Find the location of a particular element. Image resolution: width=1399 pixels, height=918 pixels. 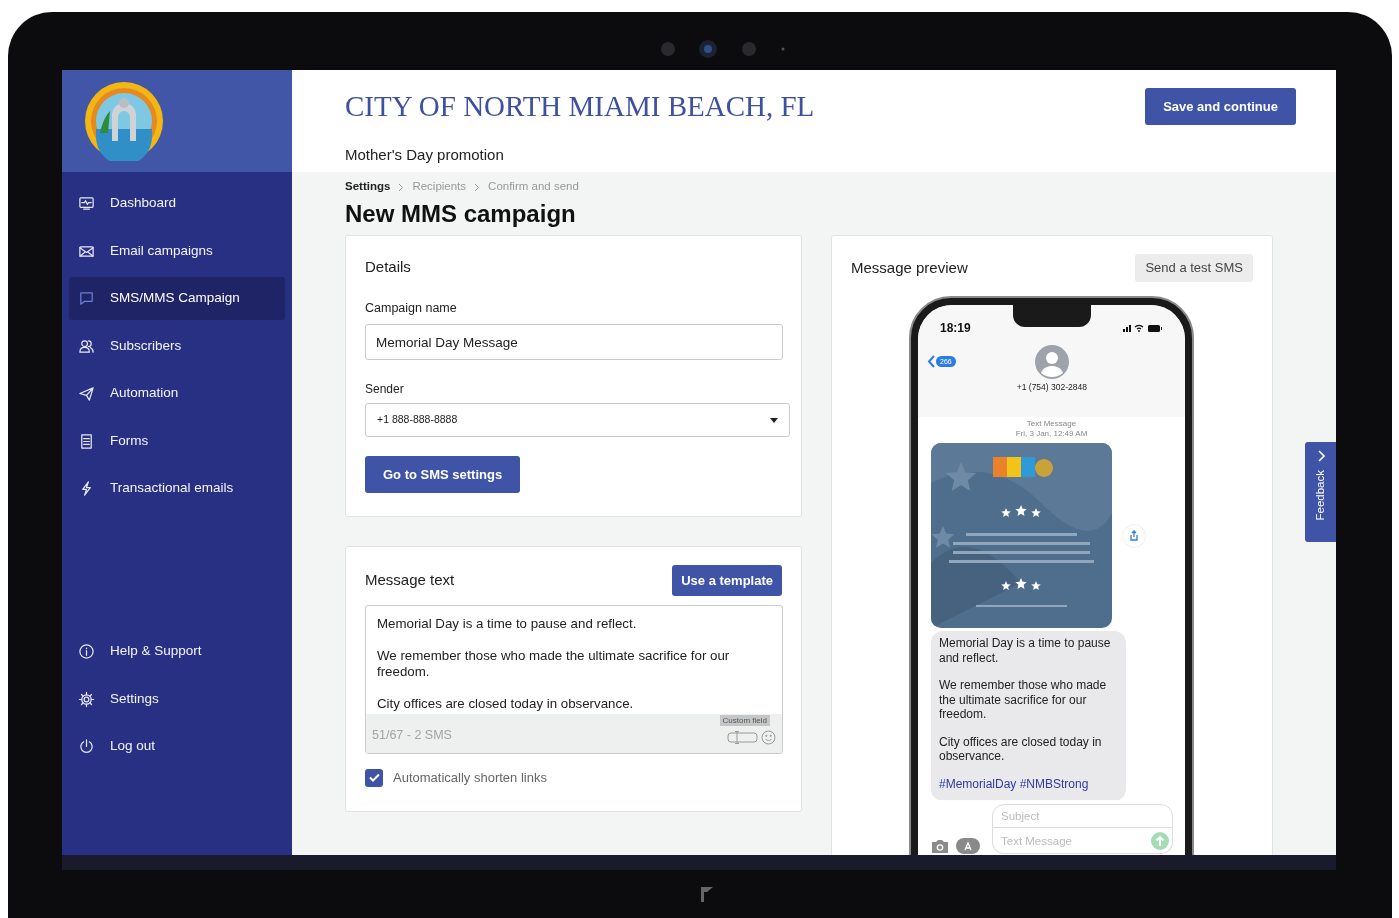

settings-icon is located at coordinates (86, 699).